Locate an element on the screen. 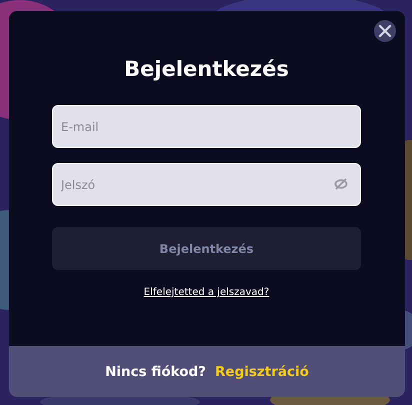 Image resolution: width=412 pixels, height=405 pixels. register-link: Regisztráció is located at coordinates (262, 372).